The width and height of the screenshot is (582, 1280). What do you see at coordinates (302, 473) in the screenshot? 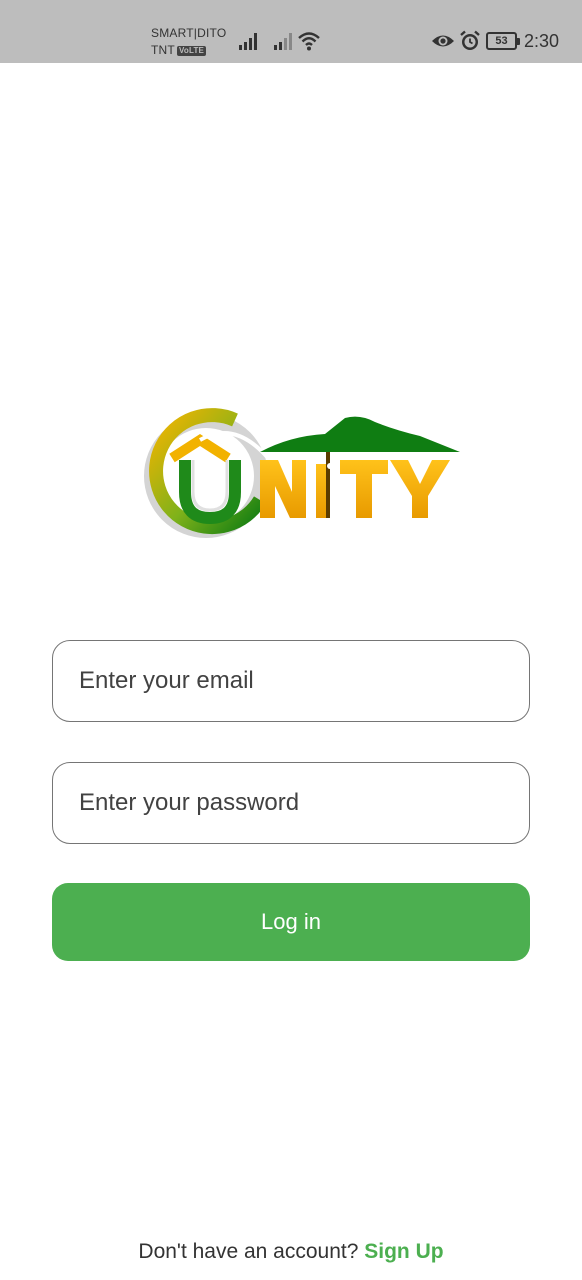
I see `unity-logo` at bounding box center [302, 473].